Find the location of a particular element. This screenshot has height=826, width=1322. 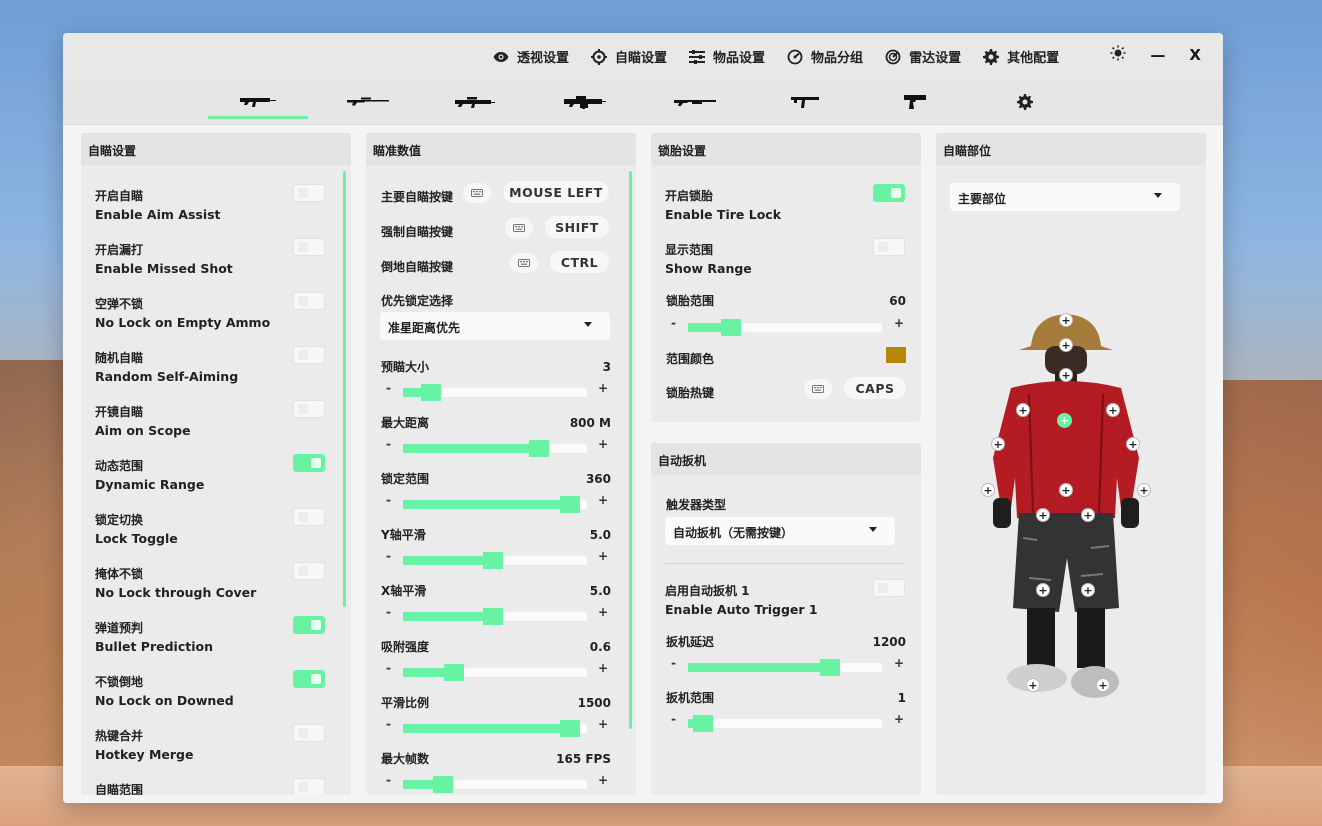

nav-item-groups: 物品分组 is located at coordinates (825, 56).